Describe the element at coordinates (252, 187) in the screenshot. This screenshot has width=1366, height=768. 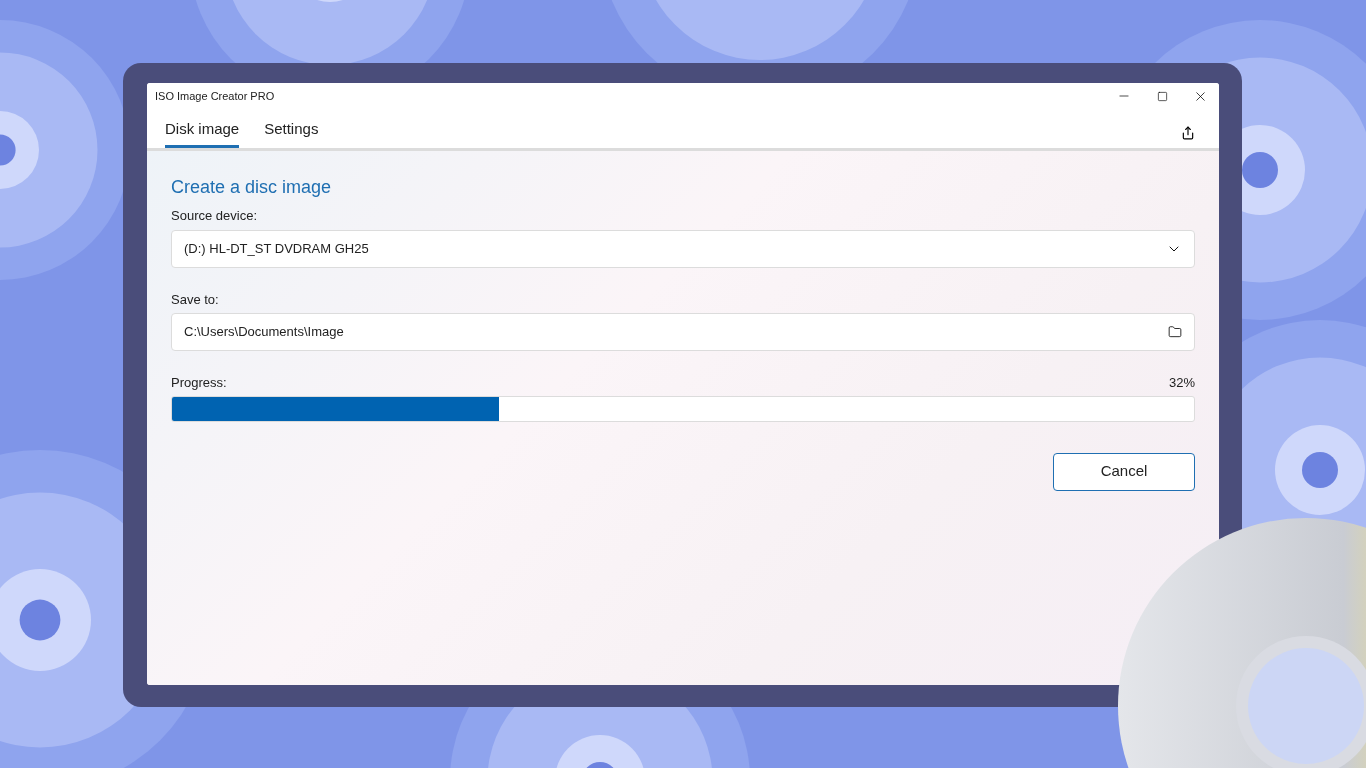
I see `page-heading: Create a disc image` at that location.